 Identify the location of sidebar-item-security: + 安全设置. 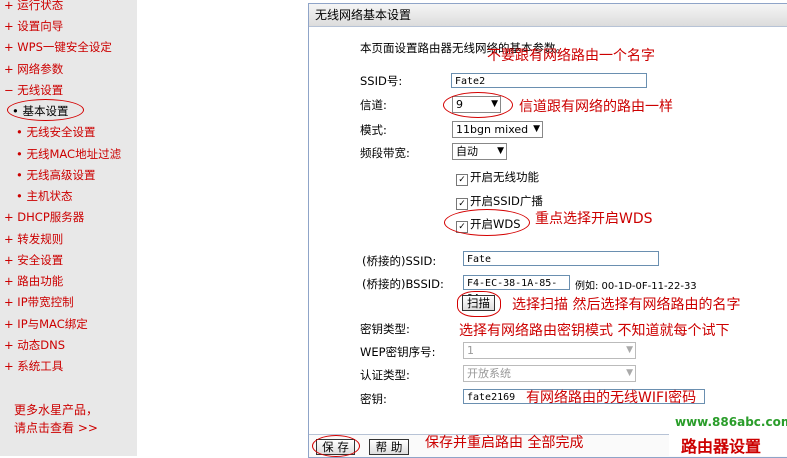
(33, 260).